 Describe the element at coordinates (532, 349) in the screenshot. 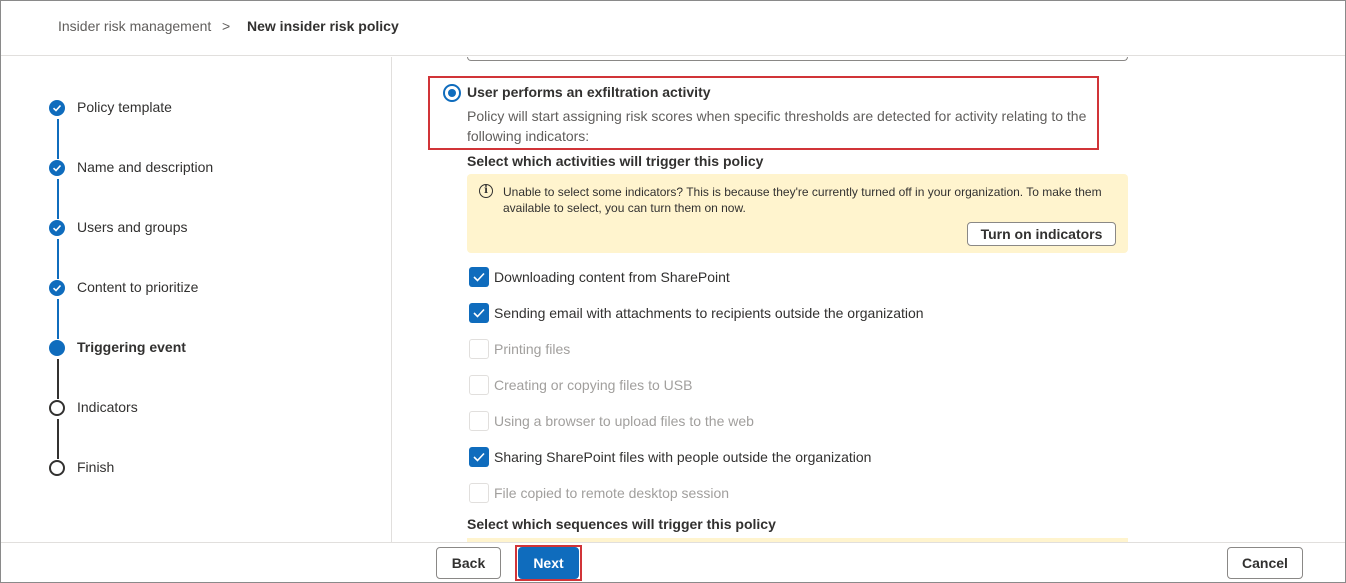

I see `activity-label: Printing files` at that location.